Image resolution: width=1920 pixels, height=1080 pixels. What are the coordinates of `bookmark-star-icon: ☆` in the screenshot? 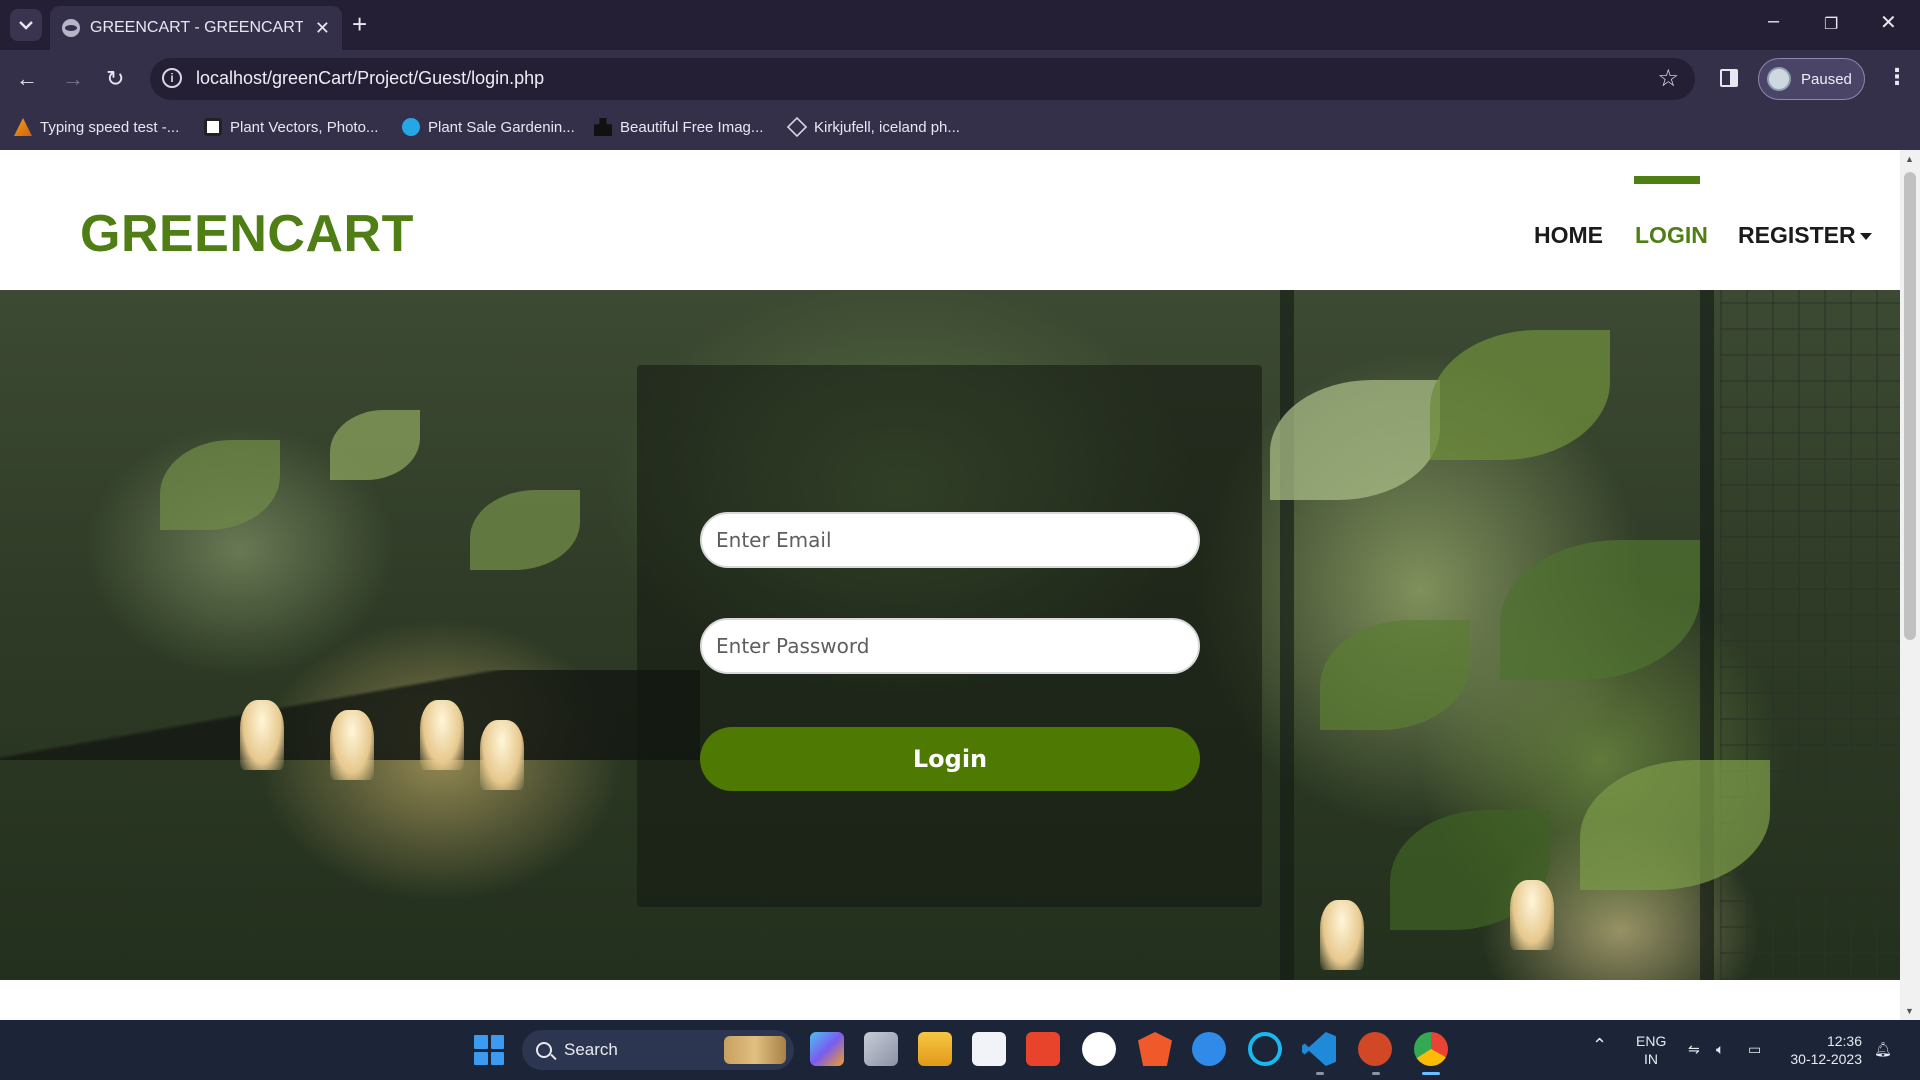 It's located at (1668, 78).